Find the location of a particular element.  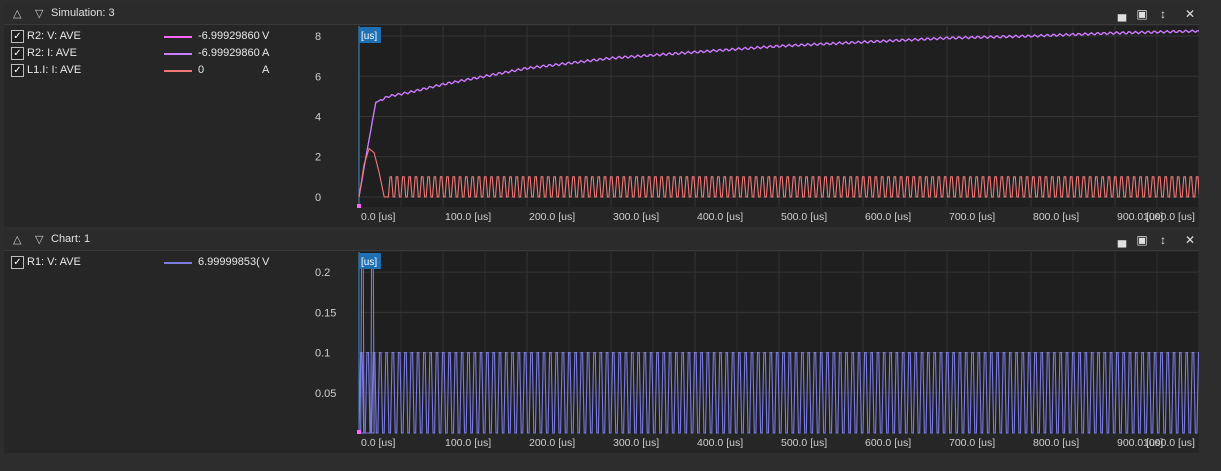

y-tick-label: 0.15 is located at coordinates (325, 313).